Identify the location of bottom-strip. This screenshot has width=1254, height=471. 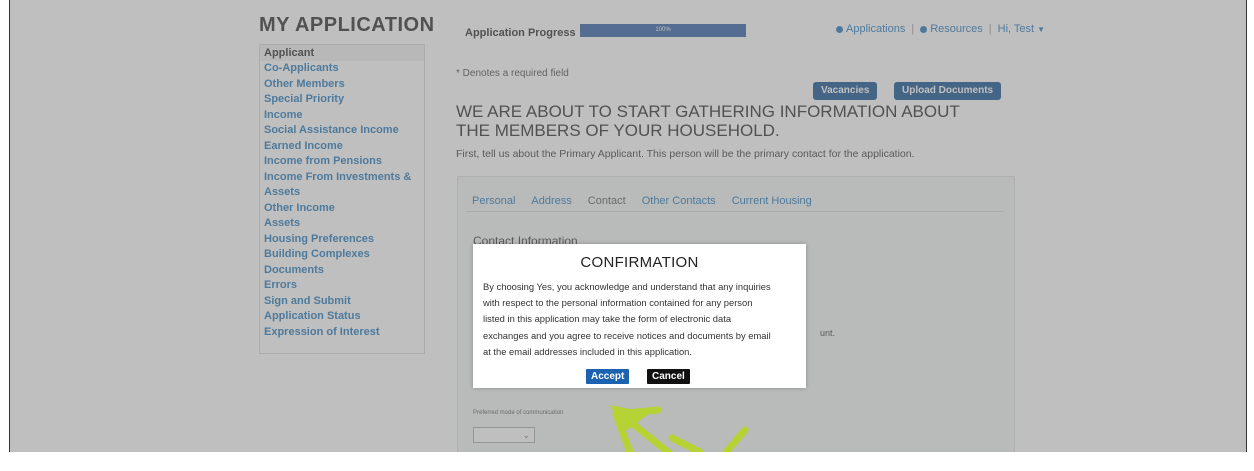
(627, 461).